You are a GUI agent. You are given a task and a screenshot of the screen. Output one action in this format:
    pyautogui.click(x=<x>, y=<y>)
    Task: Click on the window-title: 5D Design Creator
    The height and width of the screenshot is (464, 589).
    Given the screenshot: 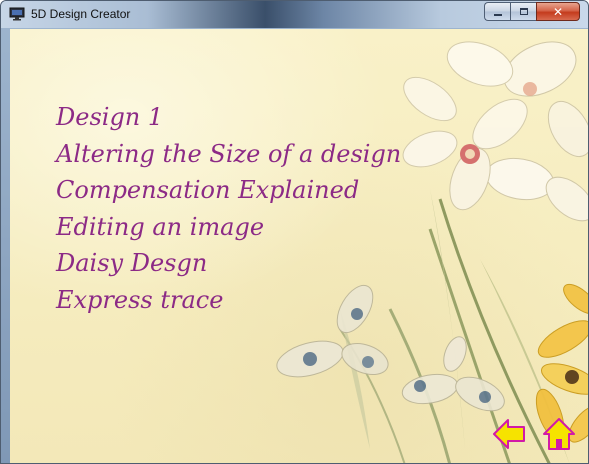 What is the action you would take?
    pyautogui.click(x=81, y=14)
    